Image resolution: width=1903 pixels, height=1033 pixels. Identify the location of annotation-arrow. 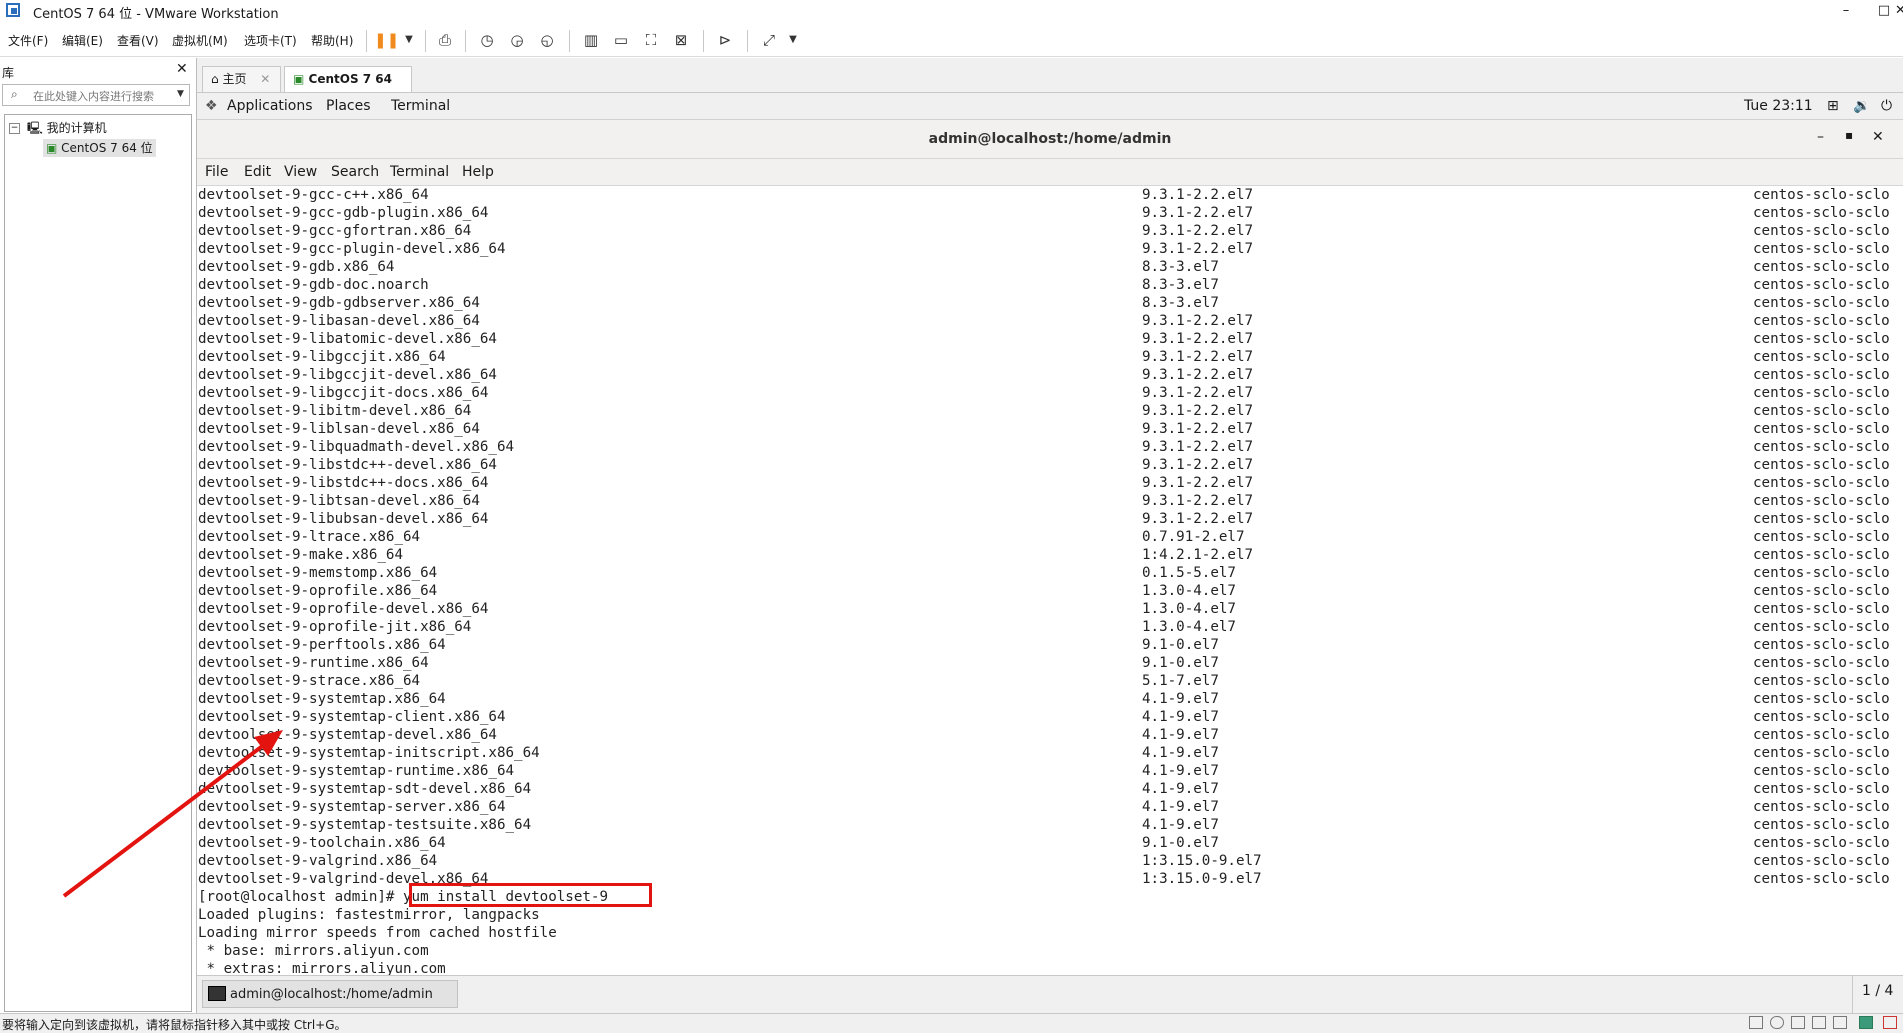
(172, 814).